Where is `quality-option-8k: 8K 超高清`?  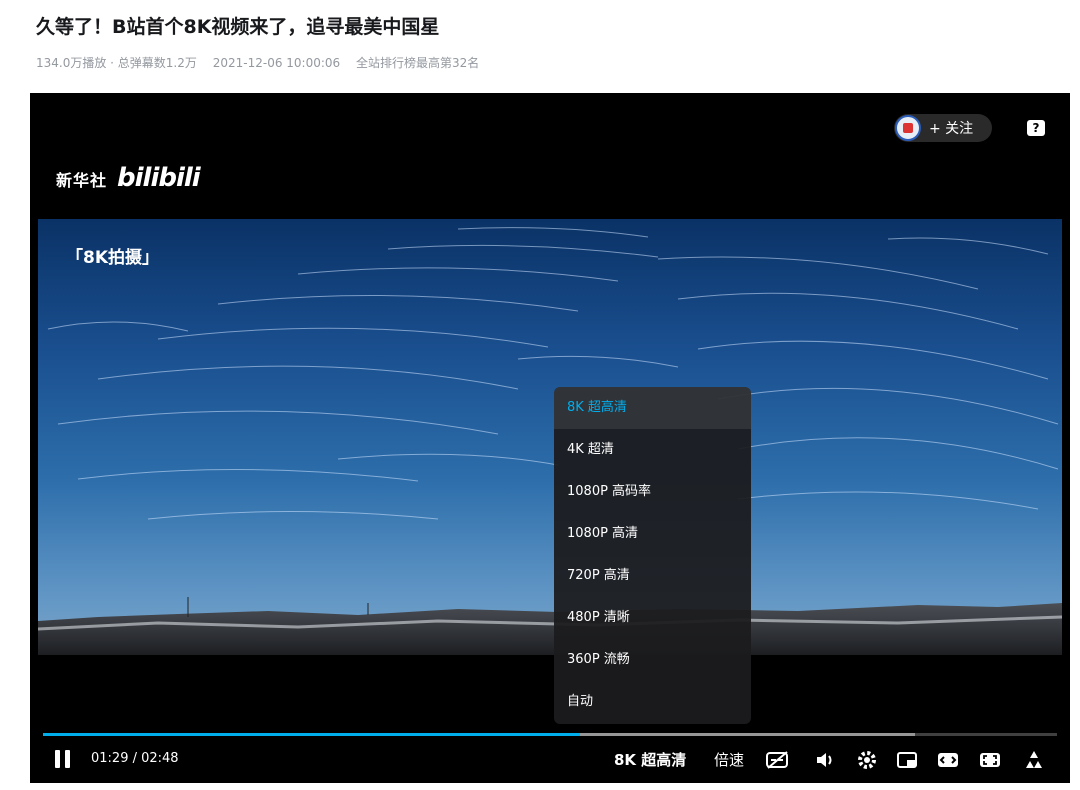 quality-option-8k: 8K 超高清 is located at coordinates (652, 408).